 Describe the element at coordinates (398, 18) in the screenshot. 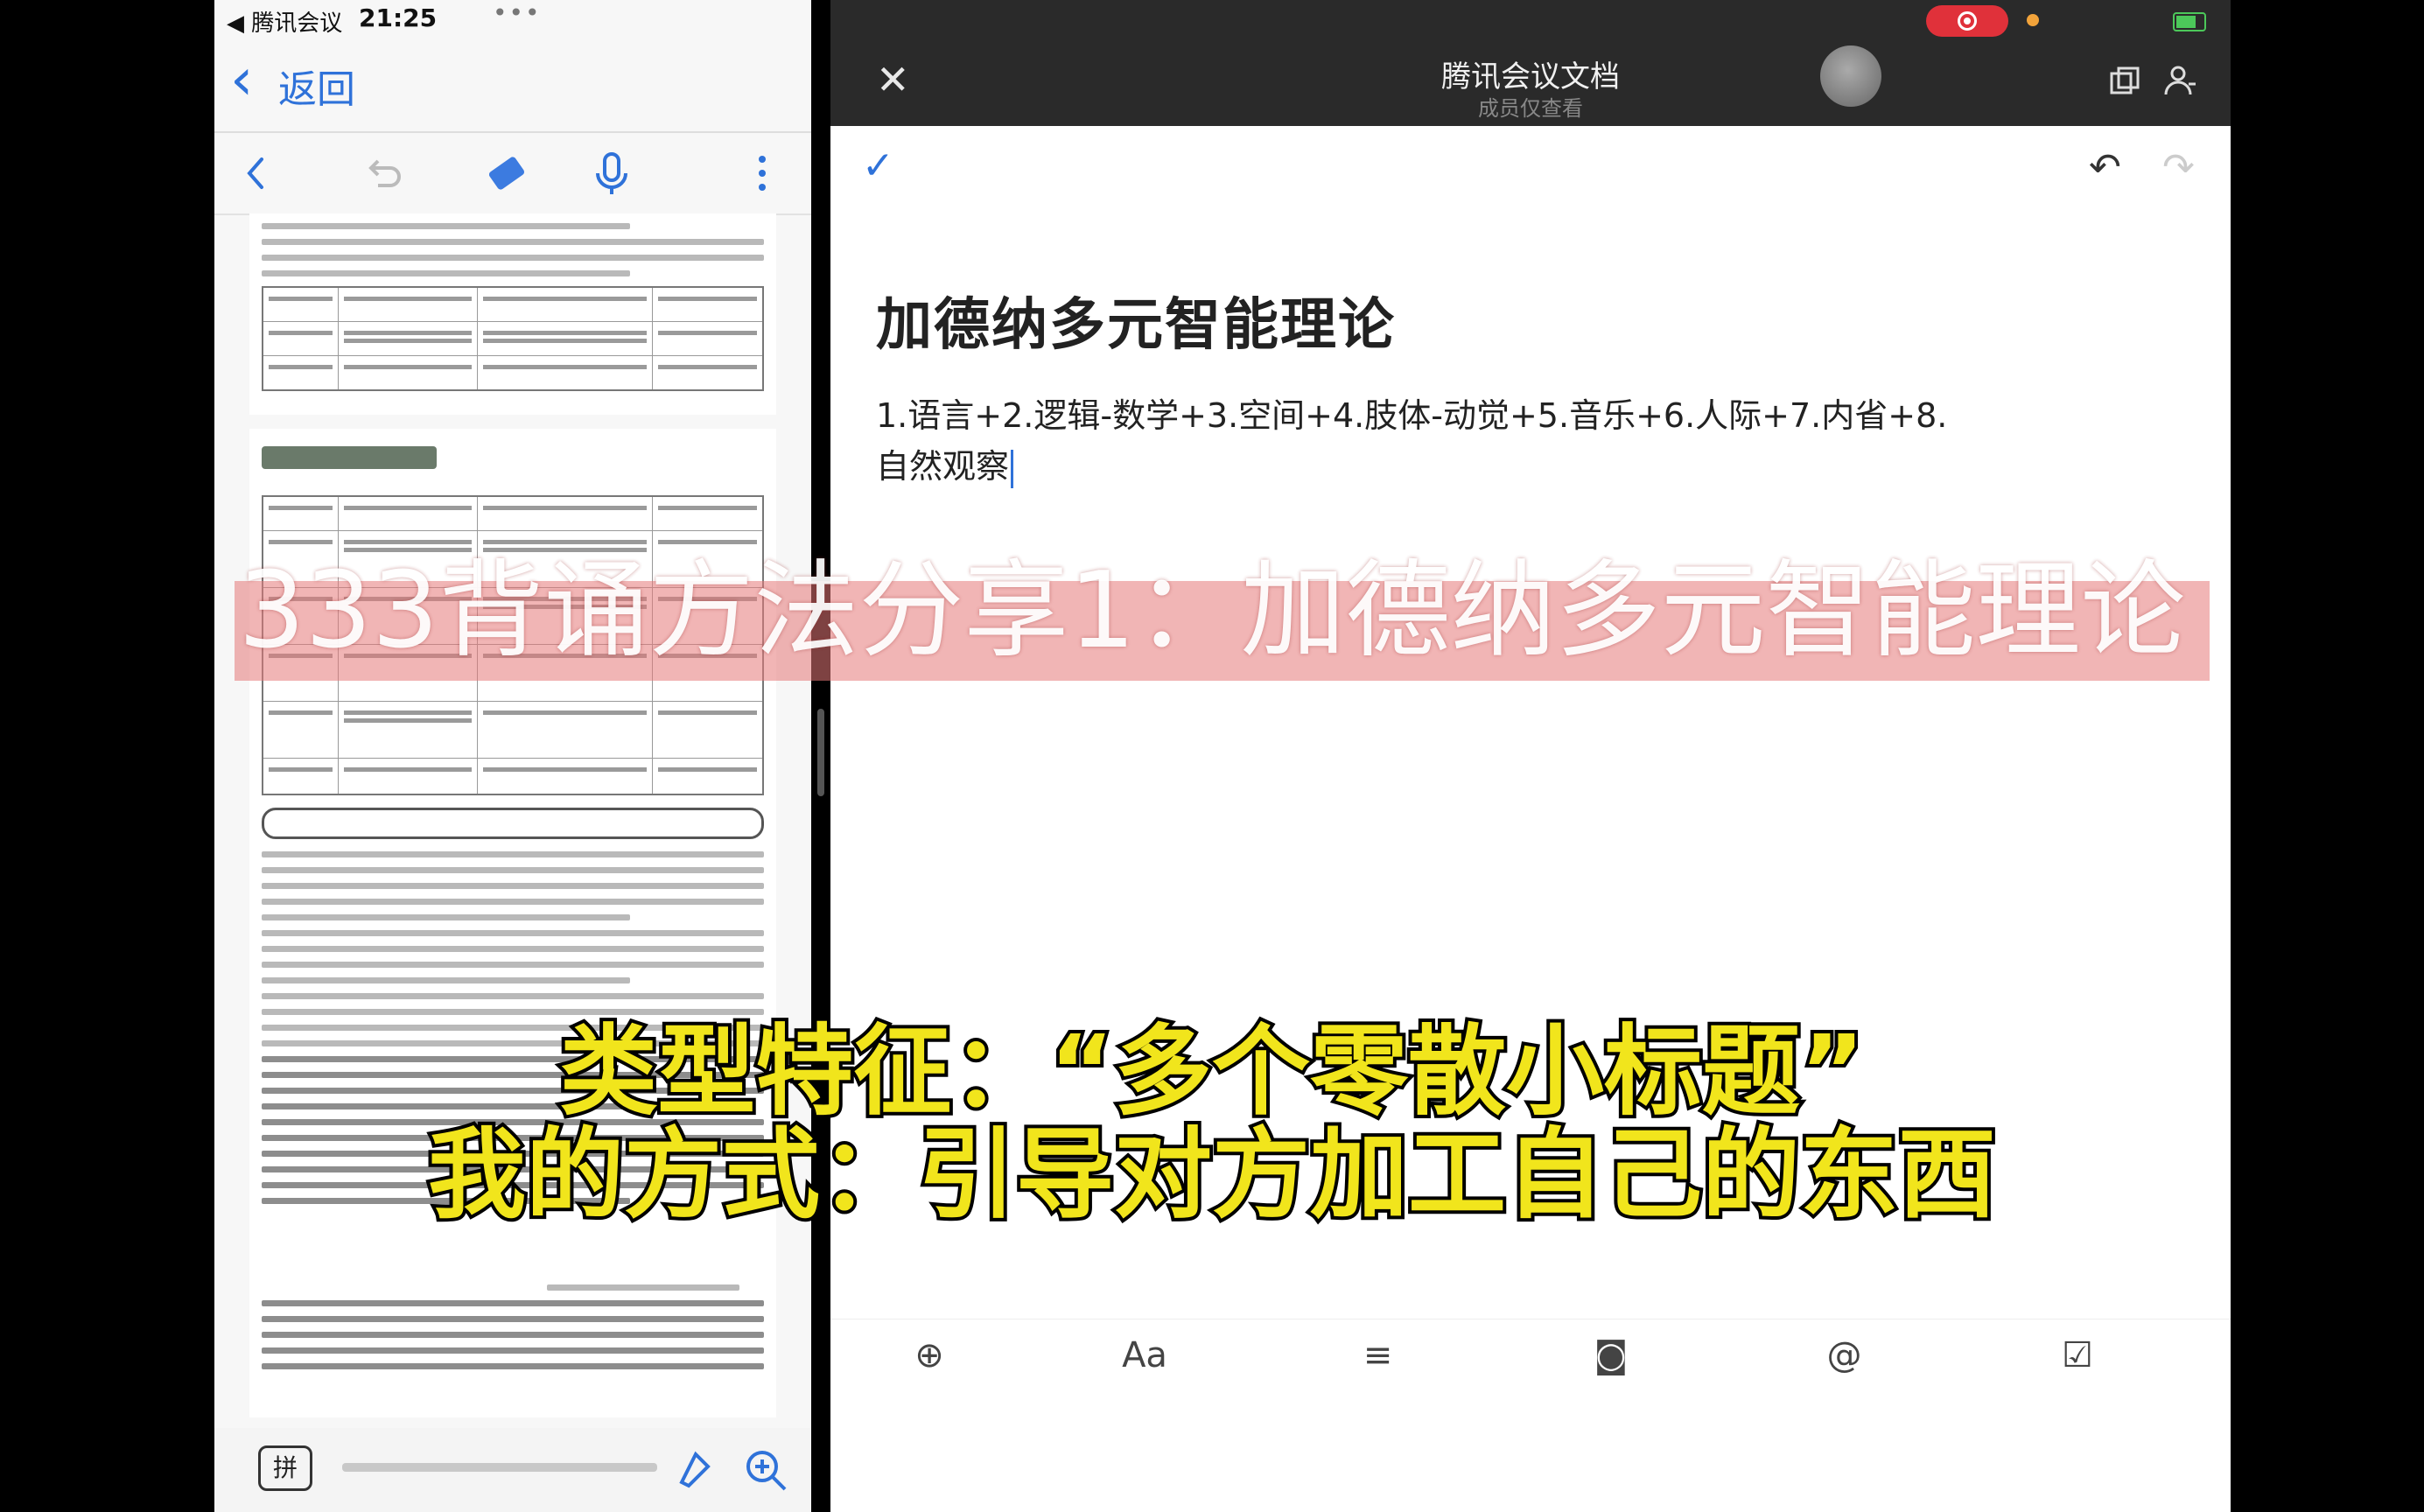

I see `status-time: 21:25` at that location.